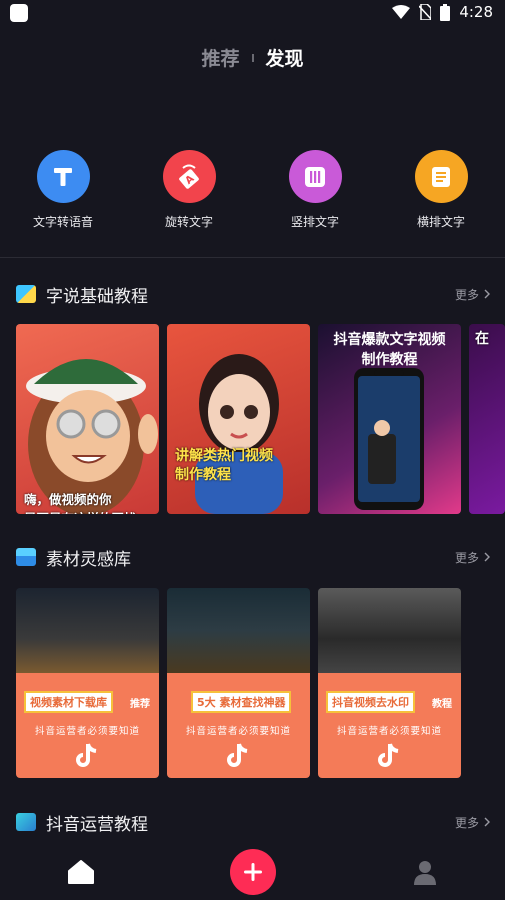  Describe the element at coordinates (440, 222) in the screenshot. I see `tool-label: 横排文字` at that location.